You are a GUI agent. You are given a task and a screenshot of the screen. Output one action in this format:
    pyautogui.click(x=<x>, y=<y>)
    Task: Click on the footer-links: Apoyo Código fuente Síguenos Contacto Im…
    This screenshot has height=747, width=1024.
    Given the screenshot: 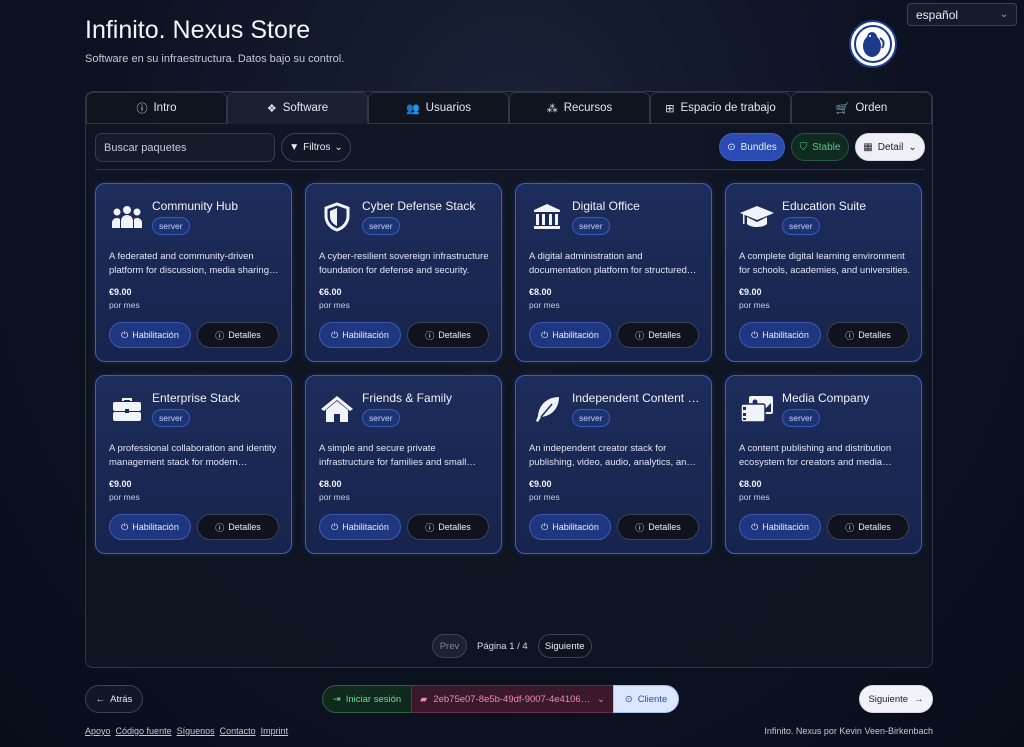 What is the action you would take?
    pyautogui.click(x=186, y=731)
    